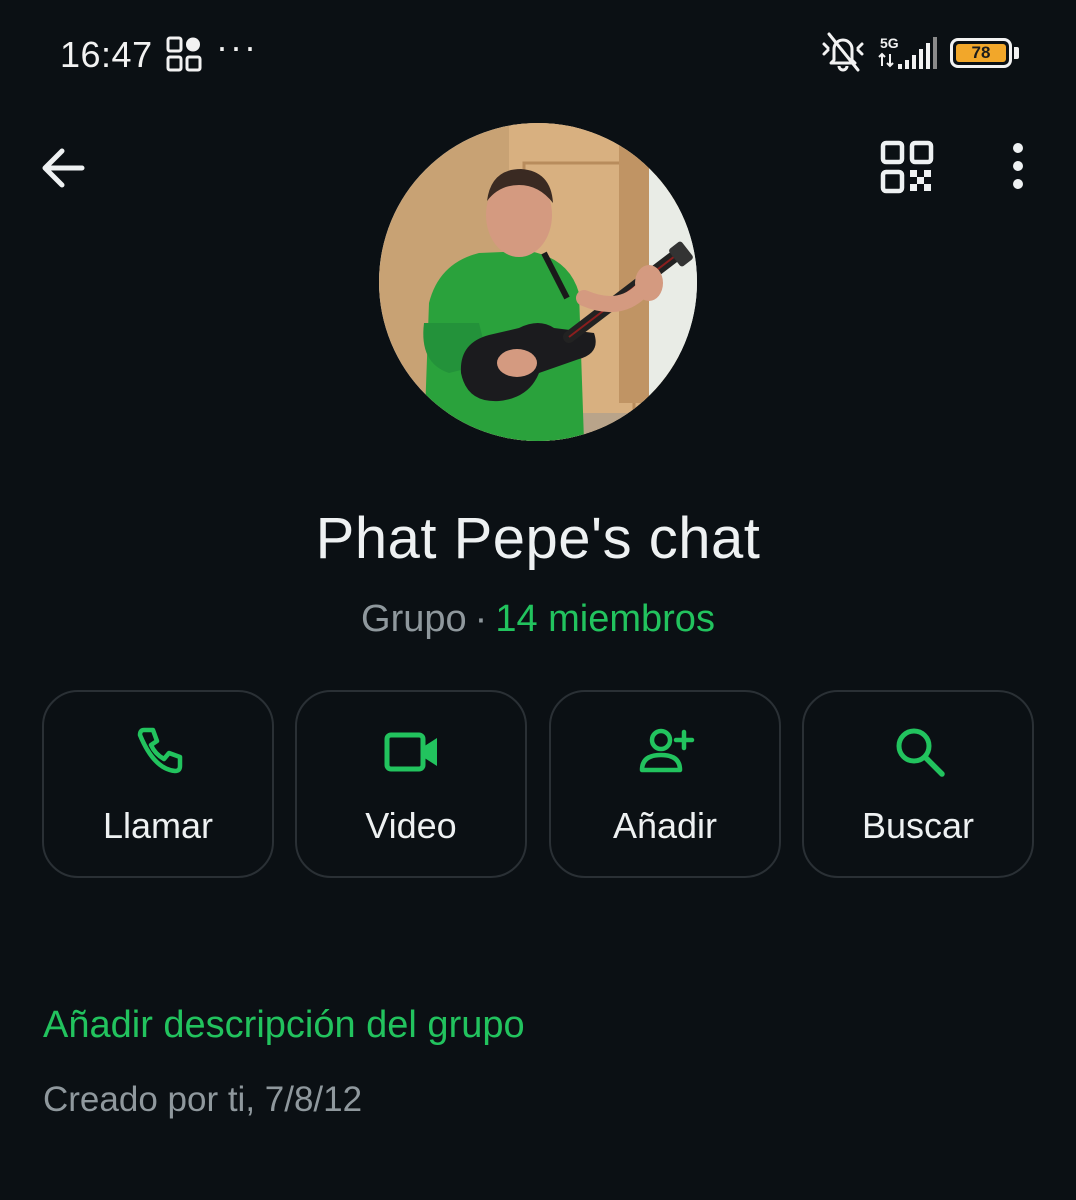  I want to click on add-label: Añadir, so click(665, 825).